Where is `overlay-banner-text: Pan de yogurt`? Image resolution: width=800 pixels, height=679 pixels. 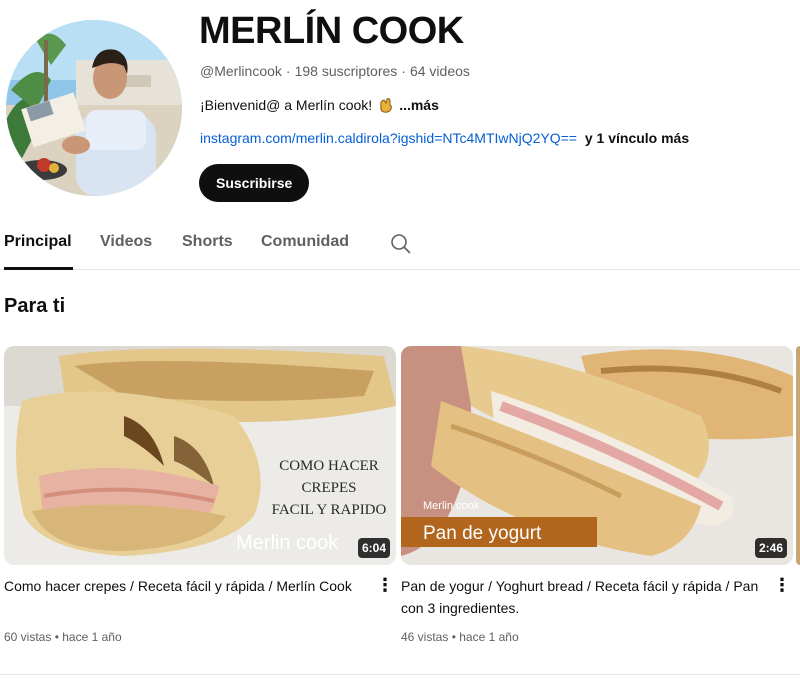 overlay-banner-text: Pan de yogurt is located at coordinates (482, 533).